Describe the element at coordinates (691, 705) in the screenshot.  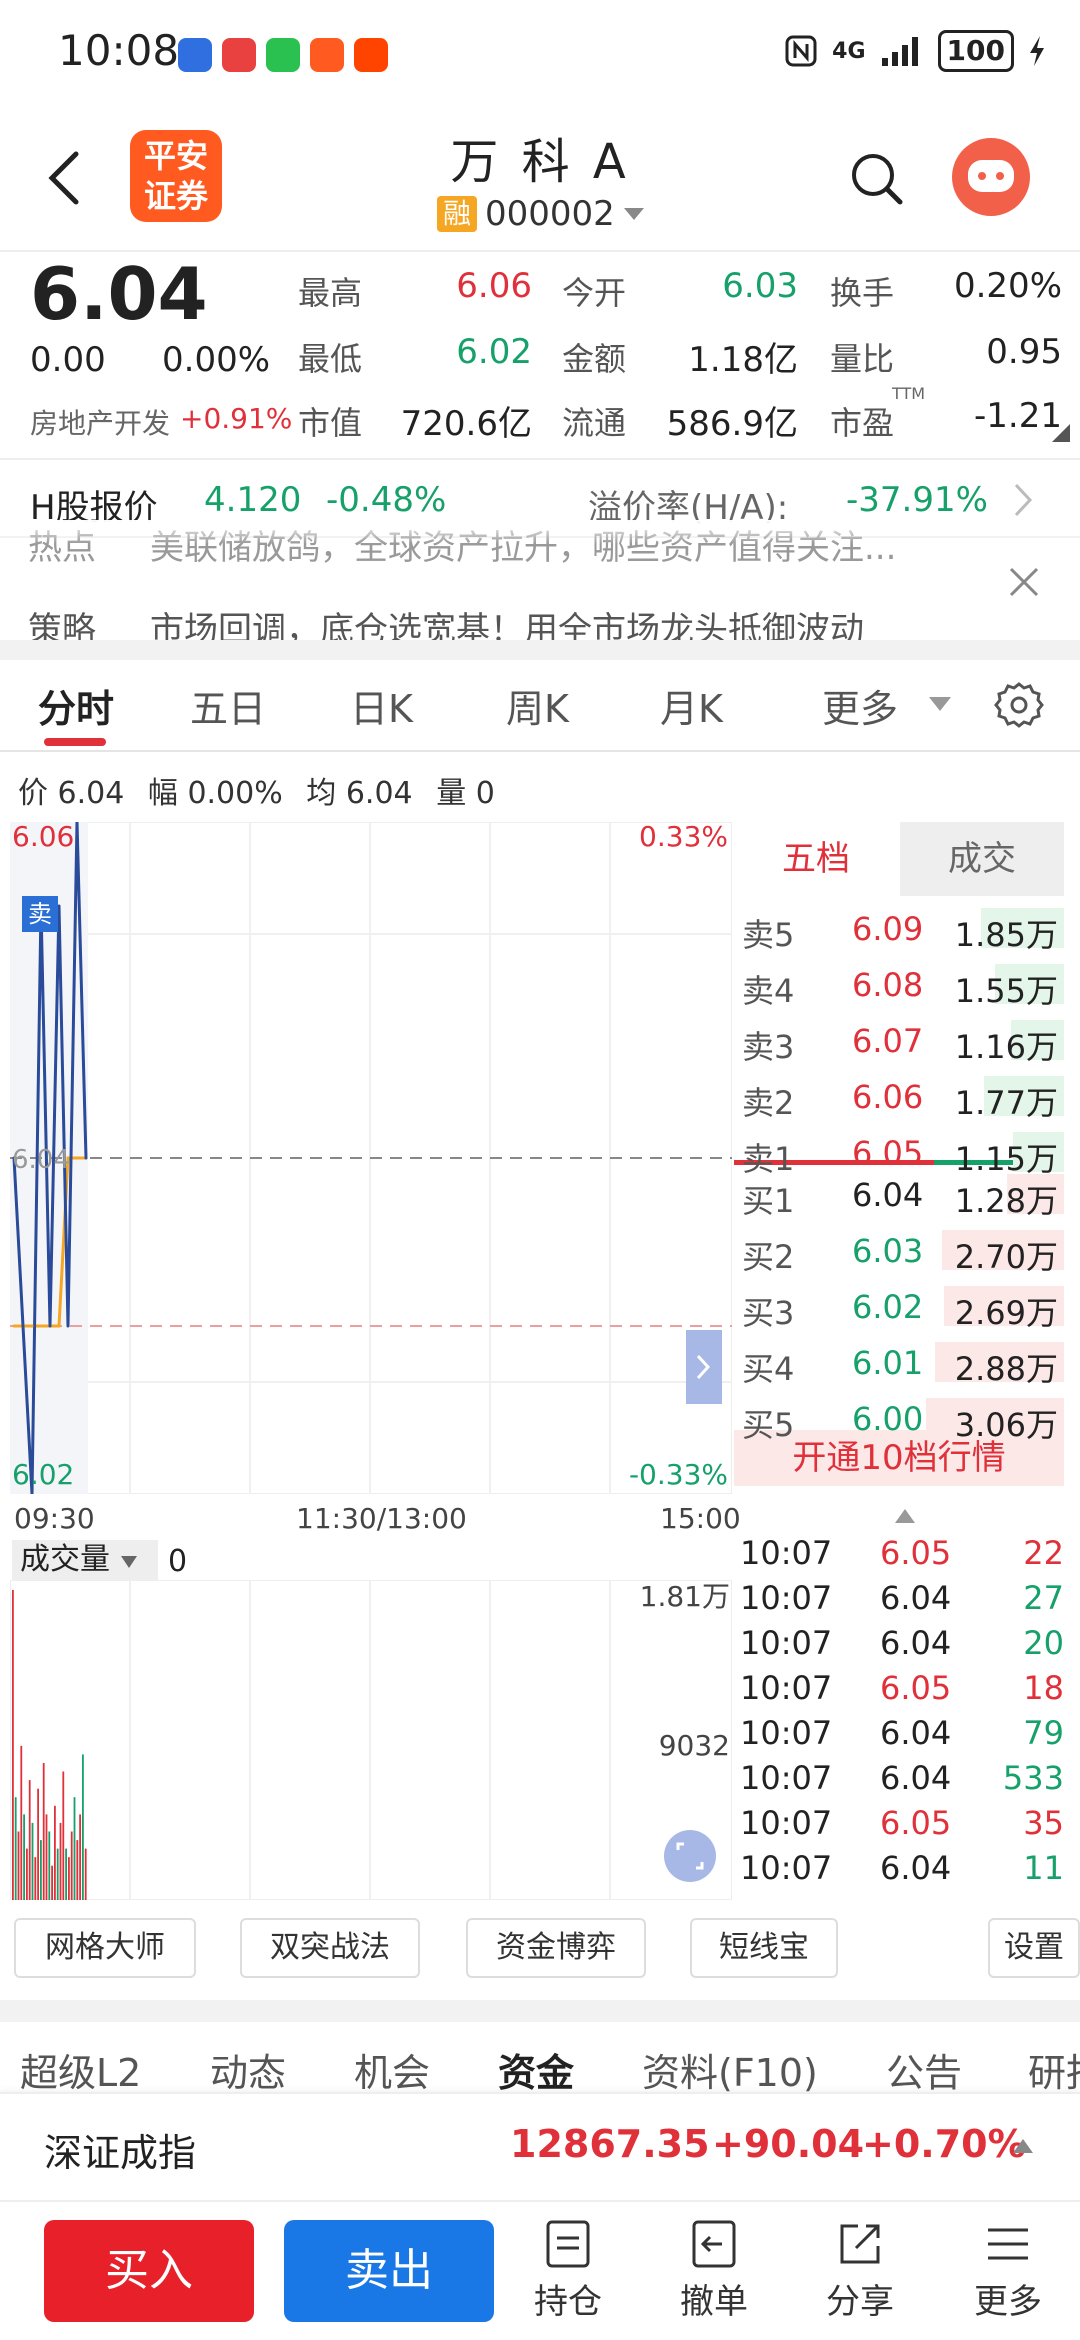
I see `tab-monthly-k: 月K` at that location.